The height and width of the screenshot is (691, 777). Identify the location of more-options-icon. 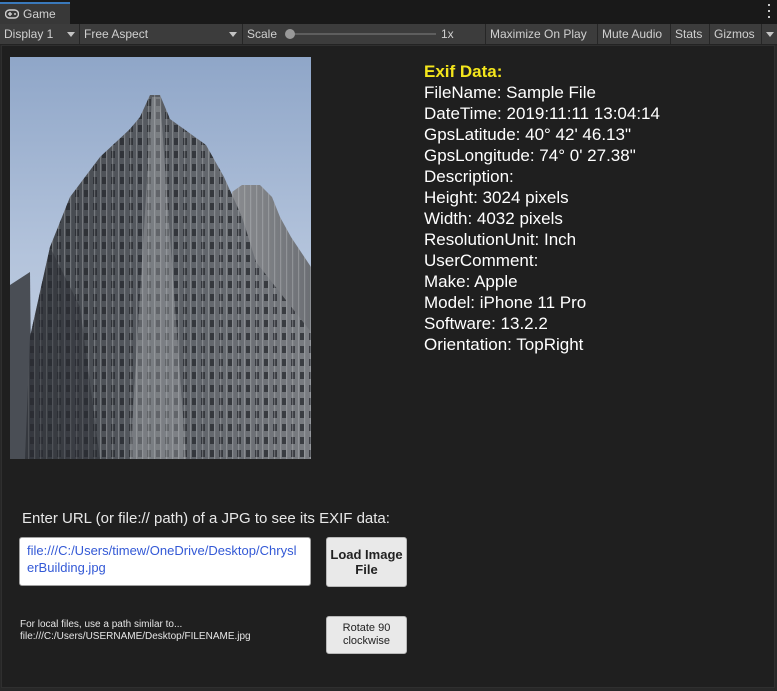
(769, 11).